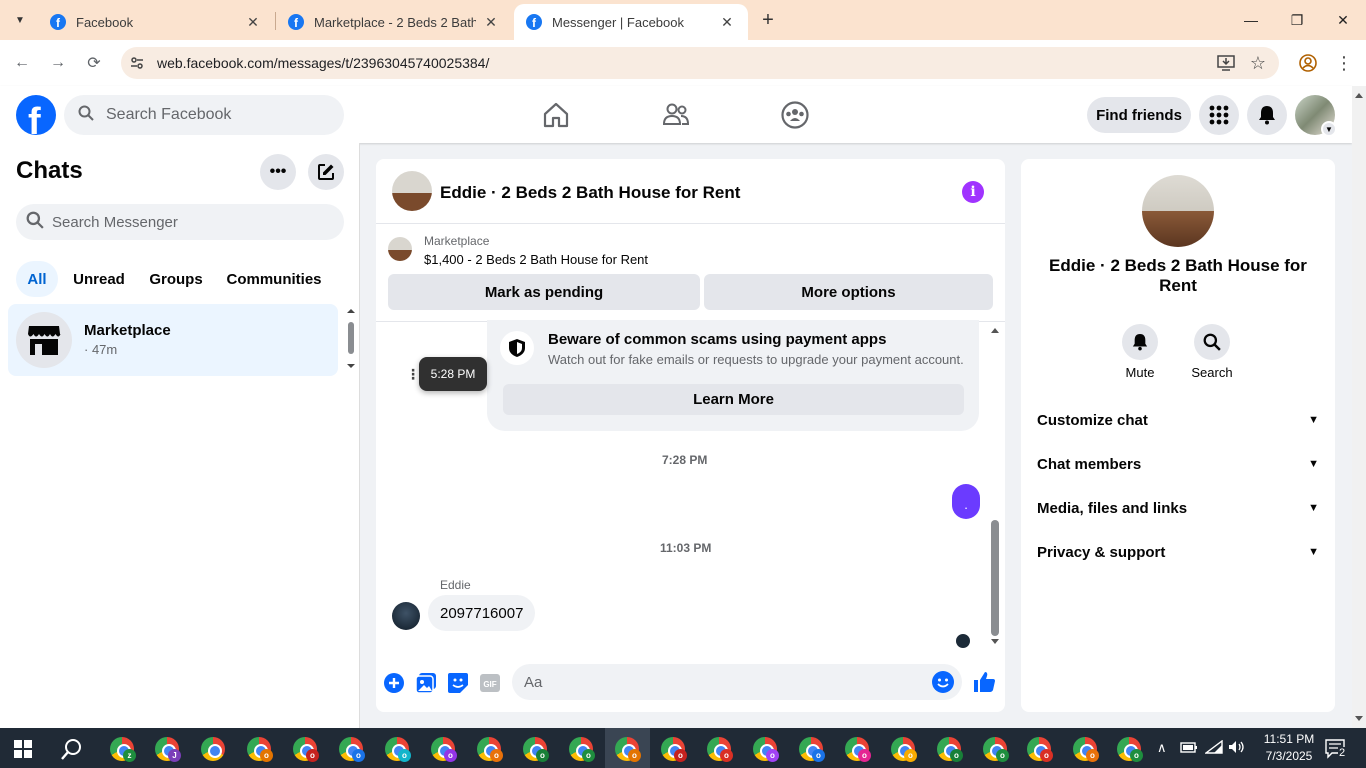 The width and height of the screenshot is (1366, 768). What do you see at coordinates (973, 192) in the screenshot?
I see `conversation-info-icon: i` at bounding box center [973, 192].